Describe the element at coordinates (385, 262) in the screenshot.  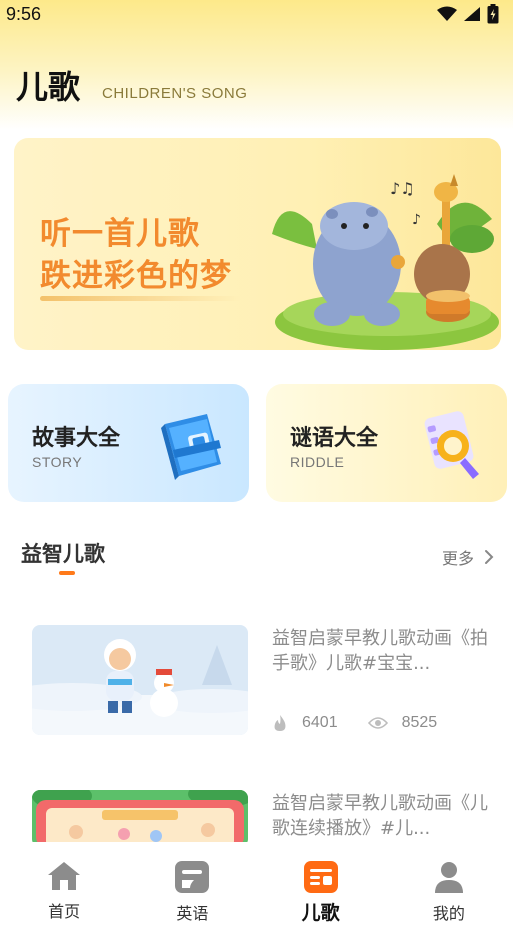
I see `hippo-giraffe-illustration: ♪♫ ♪` at that location.